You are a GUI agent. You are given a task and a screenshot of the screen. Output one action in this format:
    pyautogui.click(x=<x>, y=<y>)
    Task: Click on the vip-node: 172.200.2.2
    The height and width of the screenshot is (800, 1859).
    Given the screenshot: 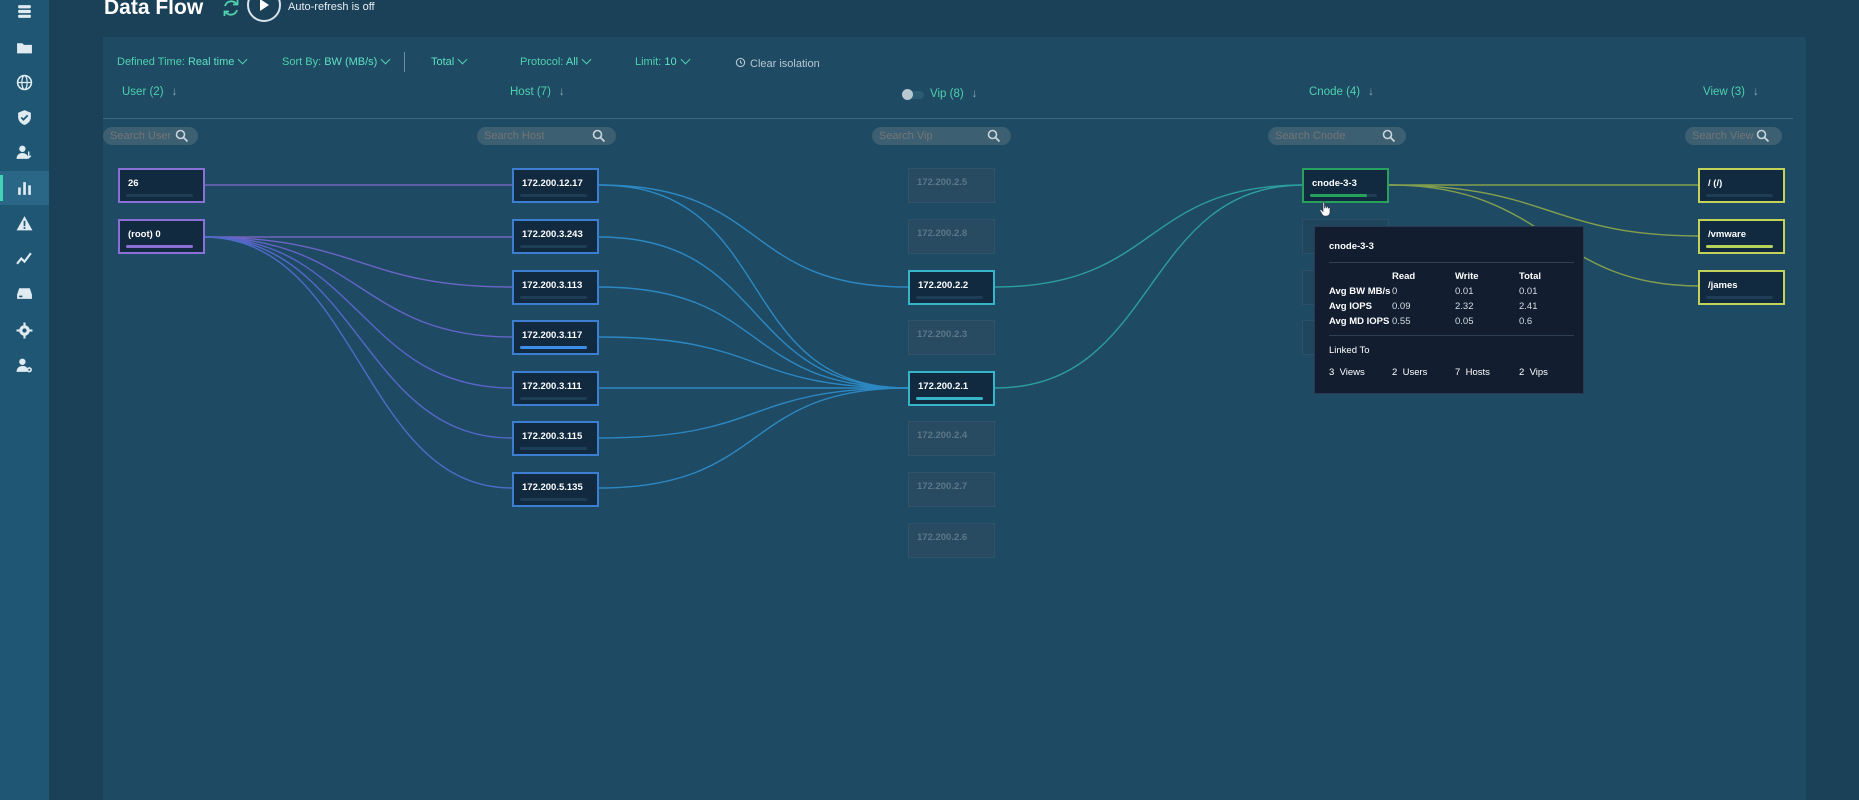 What is the action you would take?
    pyautogui.click(x=951, y=287)
    